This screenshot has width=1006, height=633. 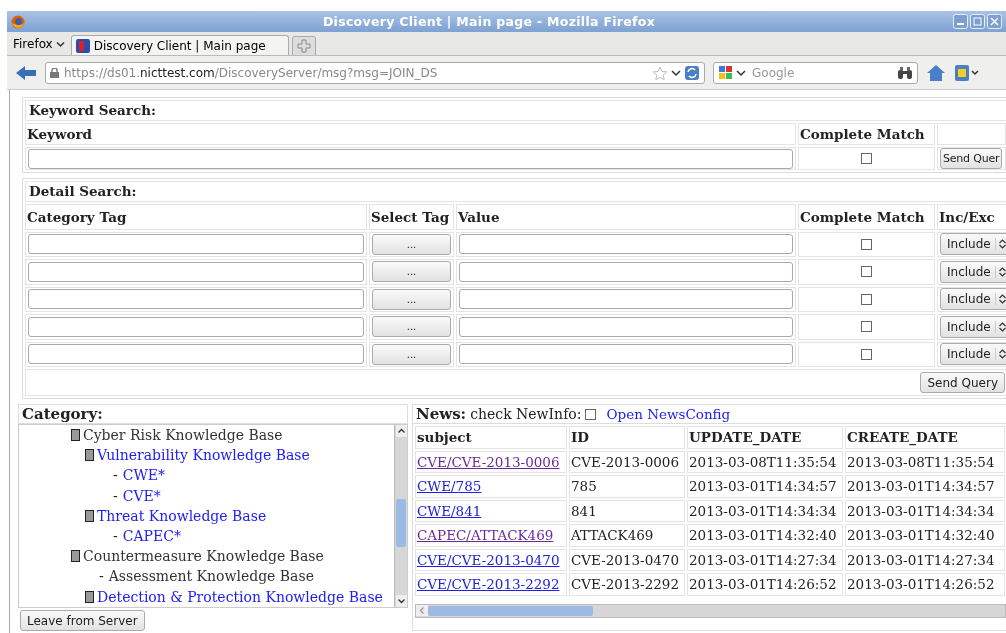 I want to click on favicon-icon, so click(x=82, y=45).